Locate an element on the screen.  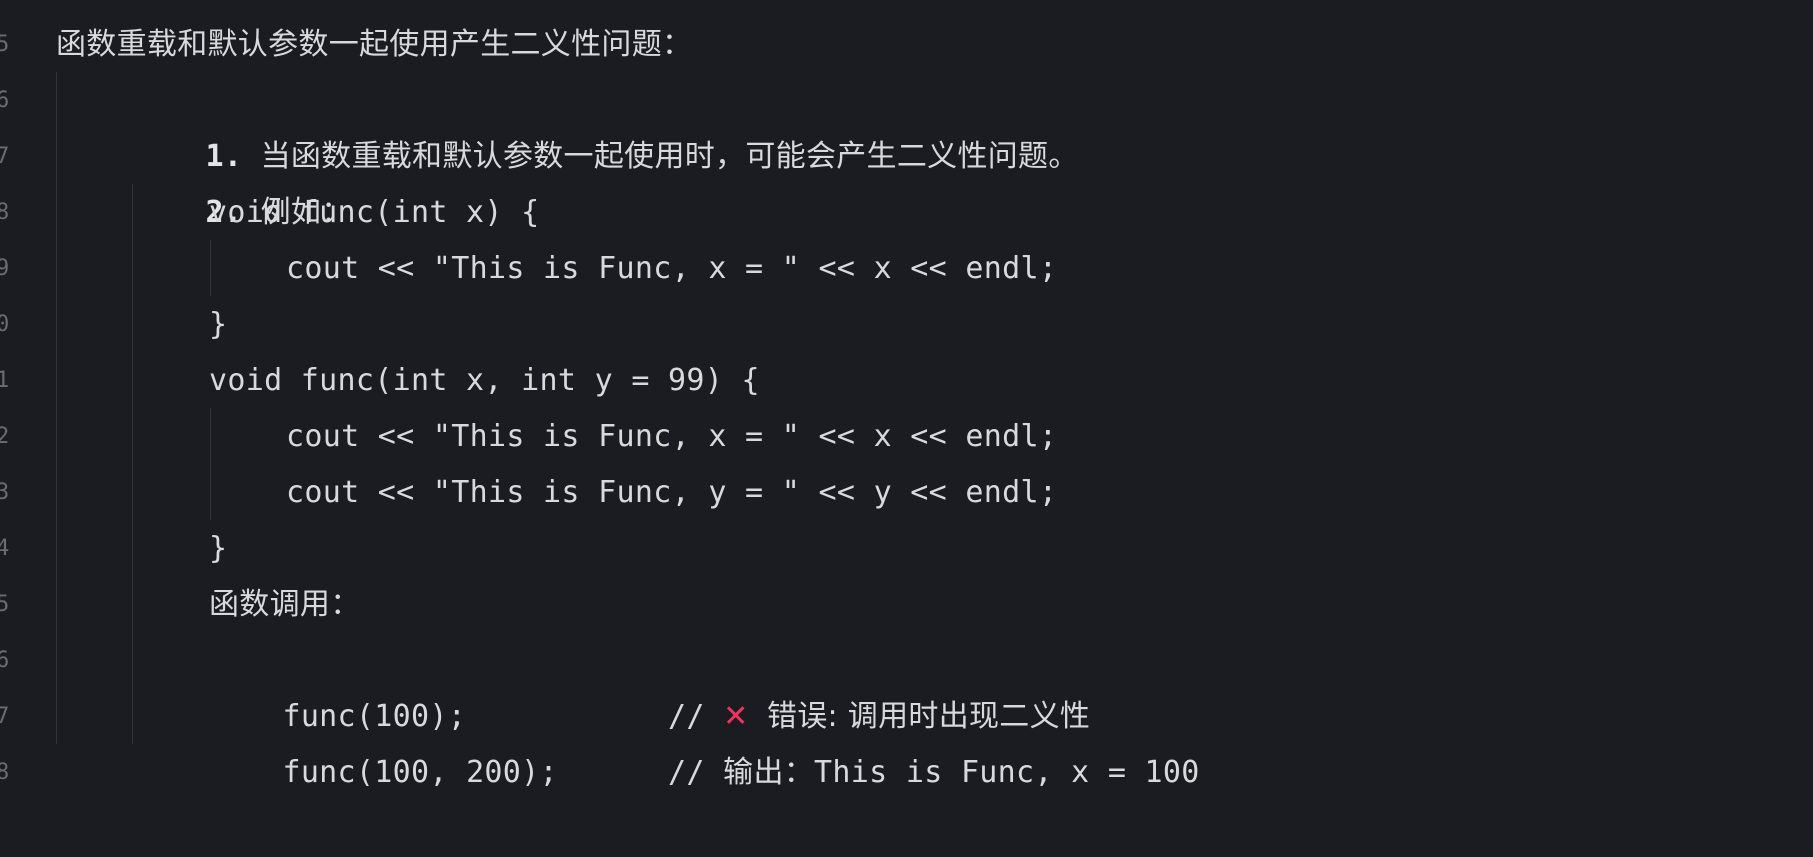
call-label-line: 函数调用： is located at coordinates (285, 605).